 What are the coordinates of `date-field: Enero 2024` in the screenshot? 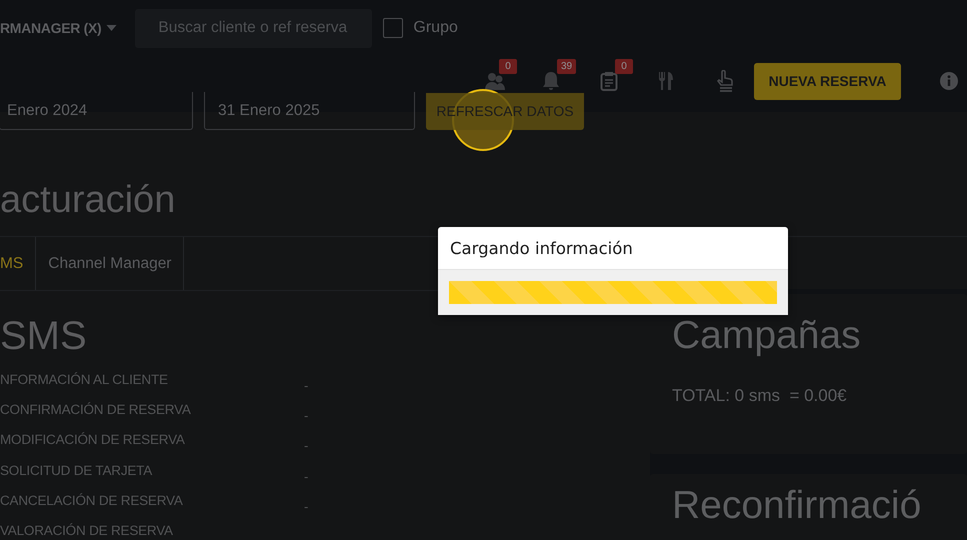 It's located at (96, 111).